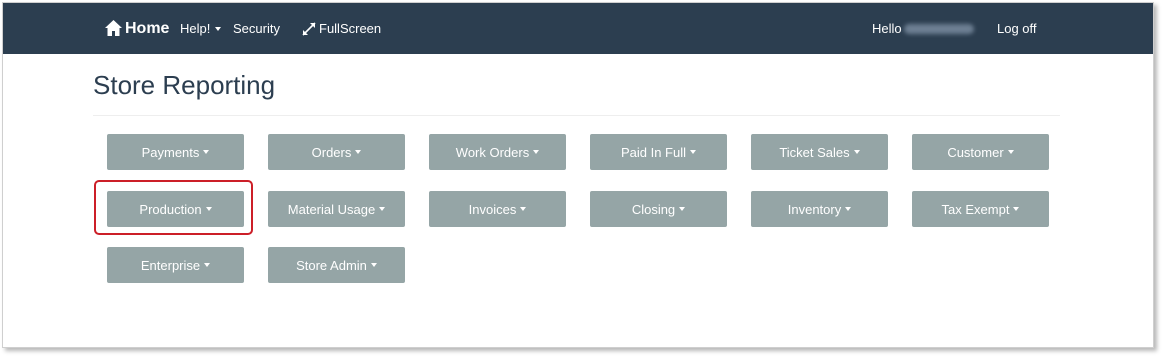  I want to click on title-divider, so click(576, 115).